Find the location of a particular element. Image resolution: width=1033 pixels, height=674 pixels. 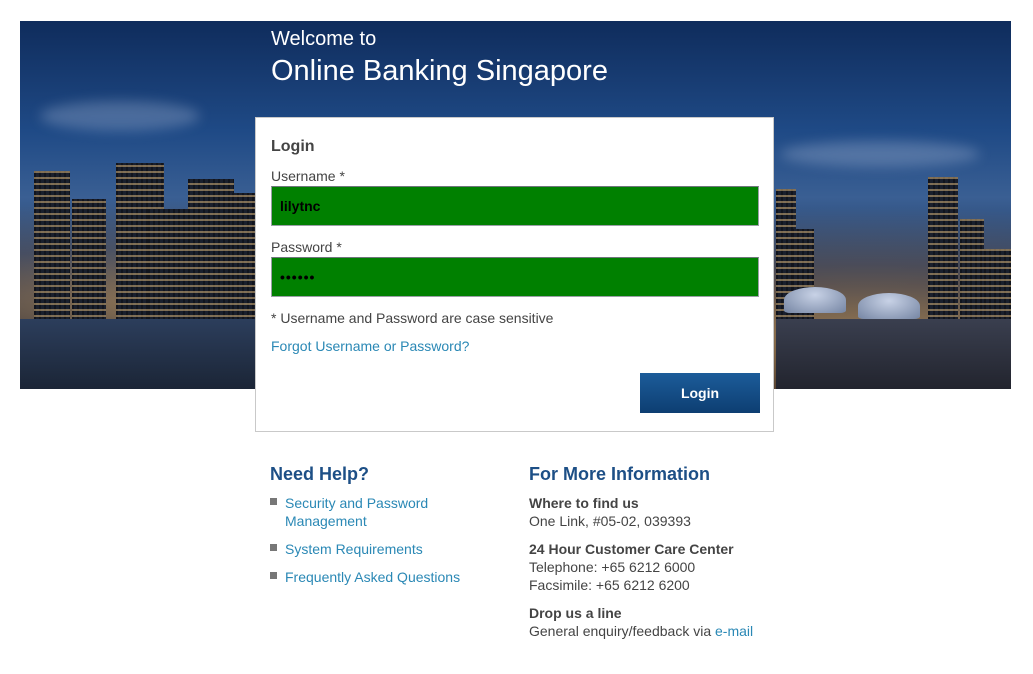

hero-text: Welcome to Online Banking Singapore is located at coordinates (439, 58).